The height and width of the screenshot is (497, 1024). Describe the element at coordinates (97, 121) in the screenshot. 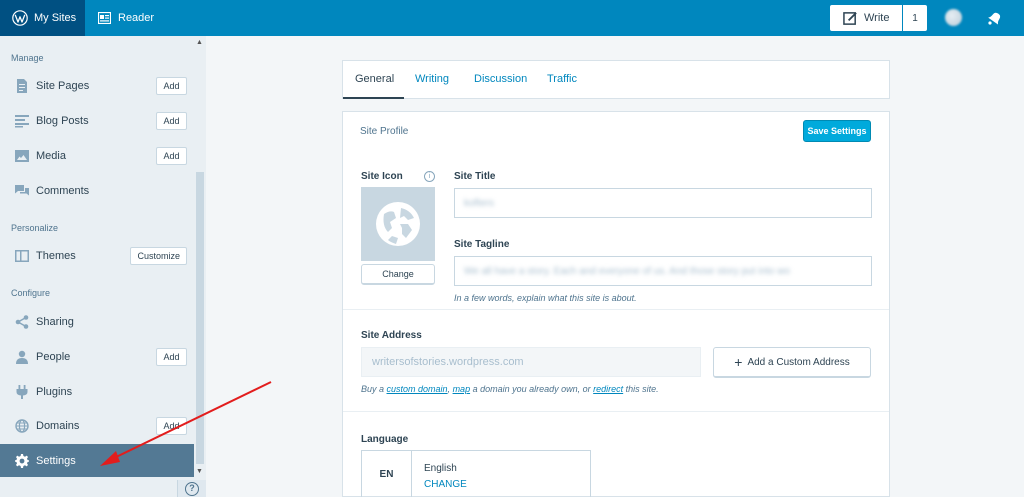

I see `sidebar-item-blog-posts: Blog Posts Add` at that location.